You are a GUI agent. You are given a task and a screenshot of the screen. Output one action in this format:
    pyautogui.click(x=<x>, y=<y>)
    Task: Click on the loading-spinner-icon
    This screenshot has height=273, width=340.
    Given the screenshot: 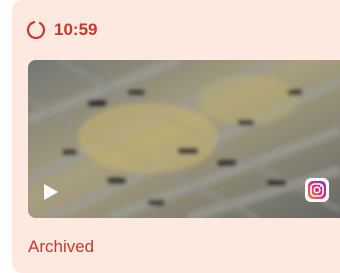 What is the action you would take?
    pyautogui.click(x=36, y=30)
    